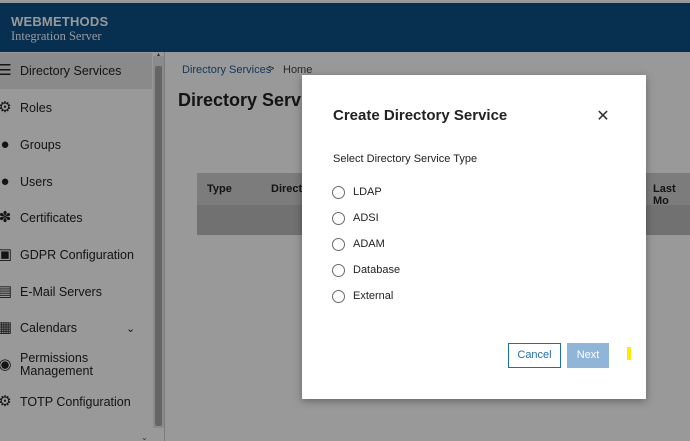 This screenshot has height=441, width=690. I want to click on option-database: Database, so click(366, 270).